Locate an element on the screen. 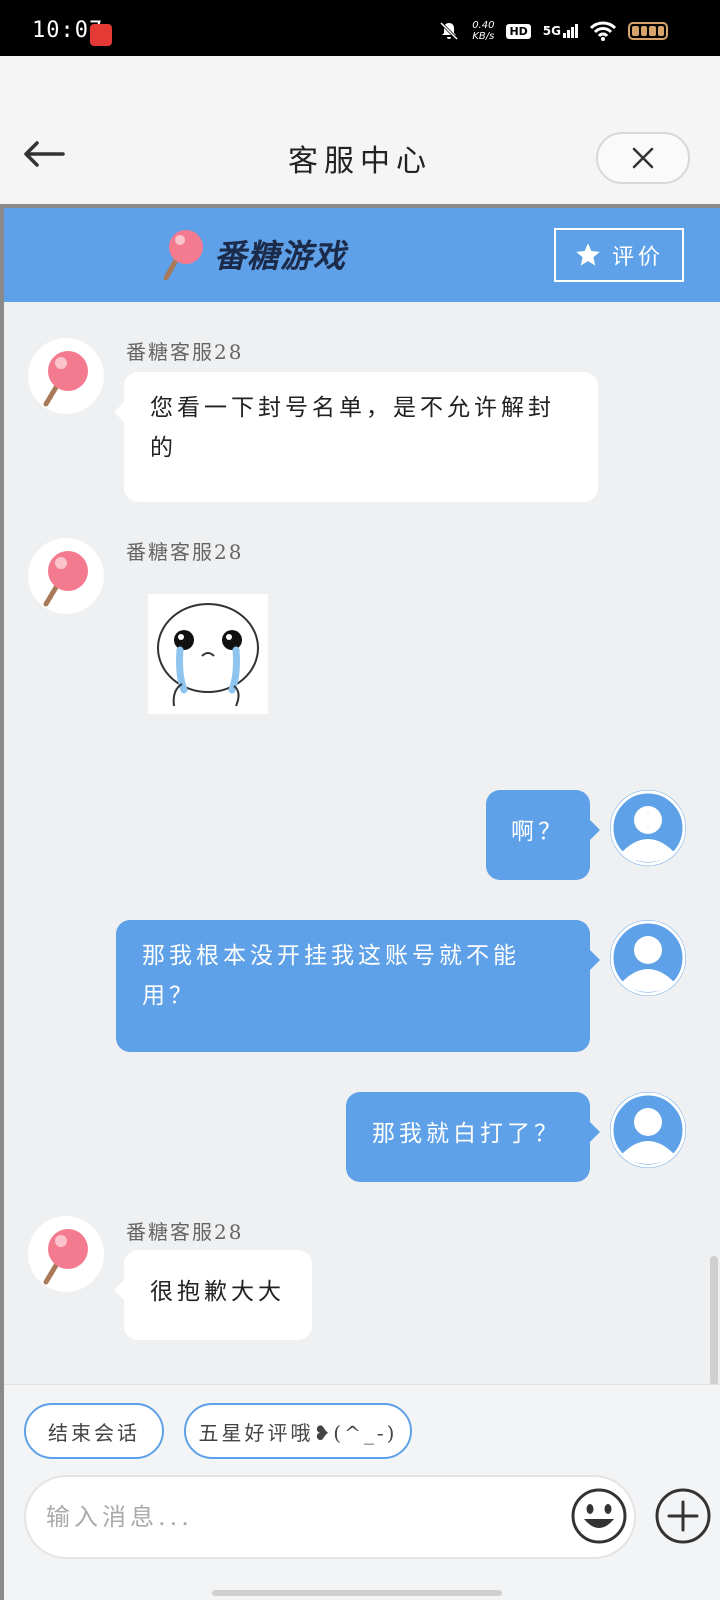 The height and width of the screenshot is (1600, 720). brand-name: 番糖游戏 is located at coordinates (280, 256).